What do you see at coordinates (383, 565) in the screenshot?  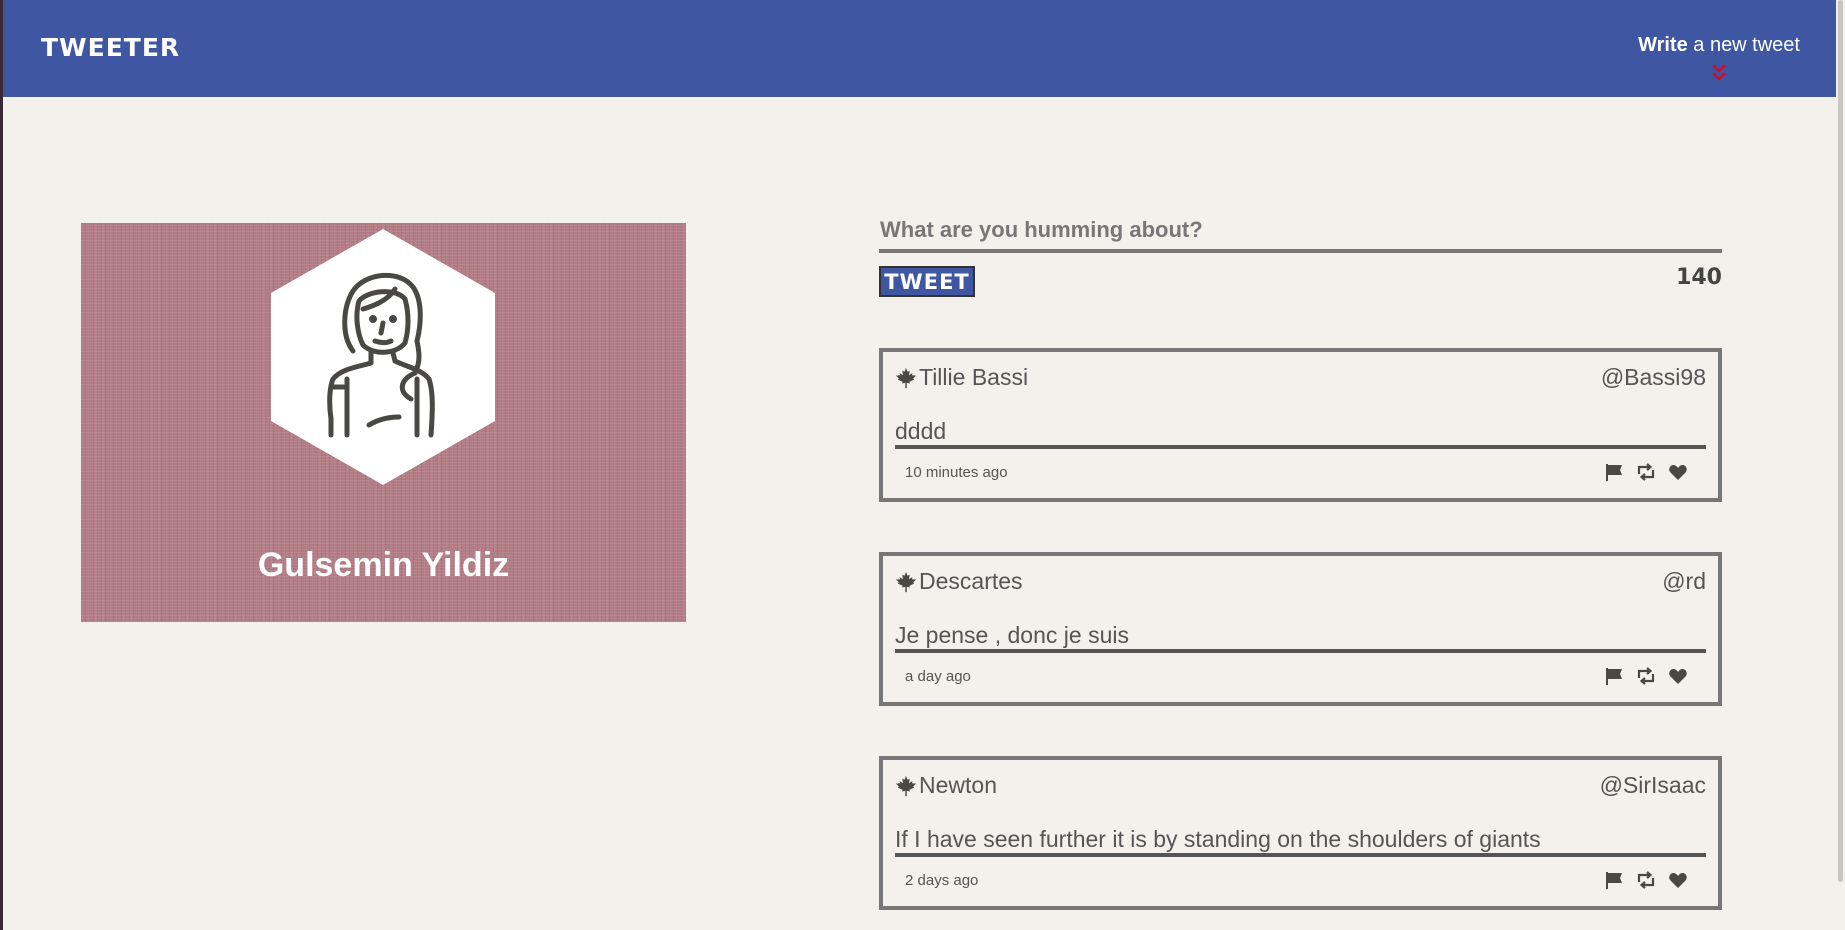 I see `profile-name: Gulsemin Yildiz` at bounding box center [383, 565].